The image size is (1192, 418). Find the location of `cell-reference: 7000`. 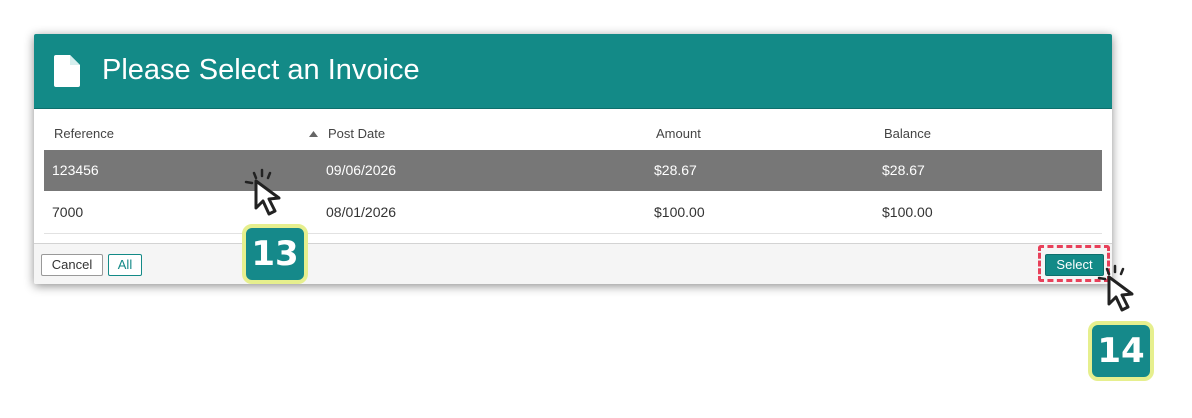

cell-reference: 7000 is located at coordinates (68, 212).